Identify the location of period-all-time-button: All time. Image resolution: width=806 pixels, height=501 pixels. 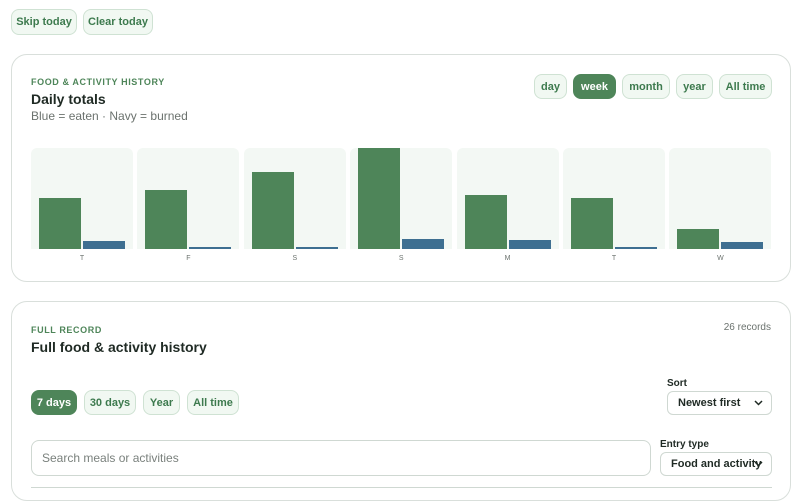
(213, 402).